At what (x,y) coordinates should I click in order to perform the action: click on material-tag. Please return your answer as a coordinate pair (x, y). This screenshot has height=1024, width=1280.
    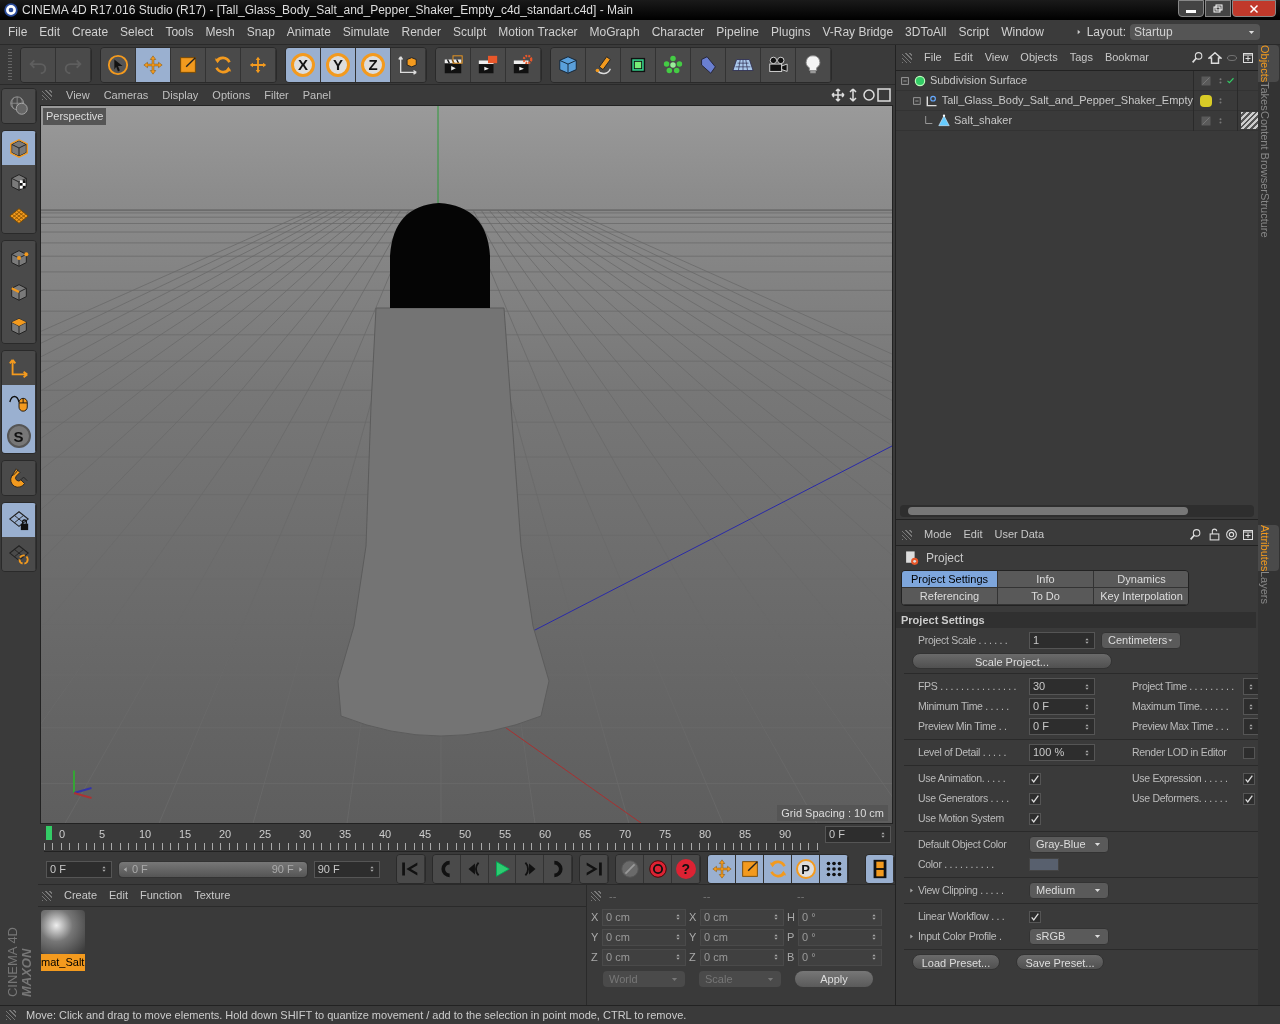
    Looking at the image, I should click on (1249, 120).